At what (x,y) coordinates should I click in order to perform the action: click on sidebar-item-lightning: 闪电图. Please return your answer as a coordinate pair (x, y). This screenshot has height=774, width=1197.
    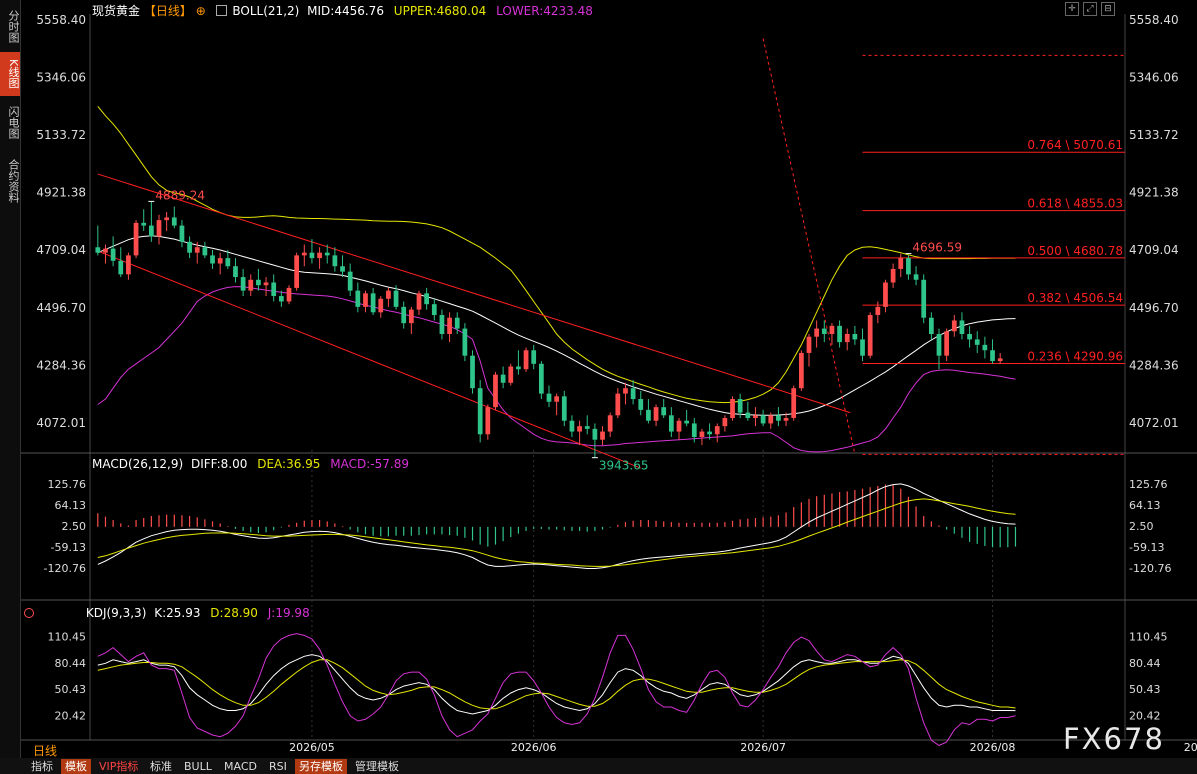
    Looking at the image, I should click on (10, 122).